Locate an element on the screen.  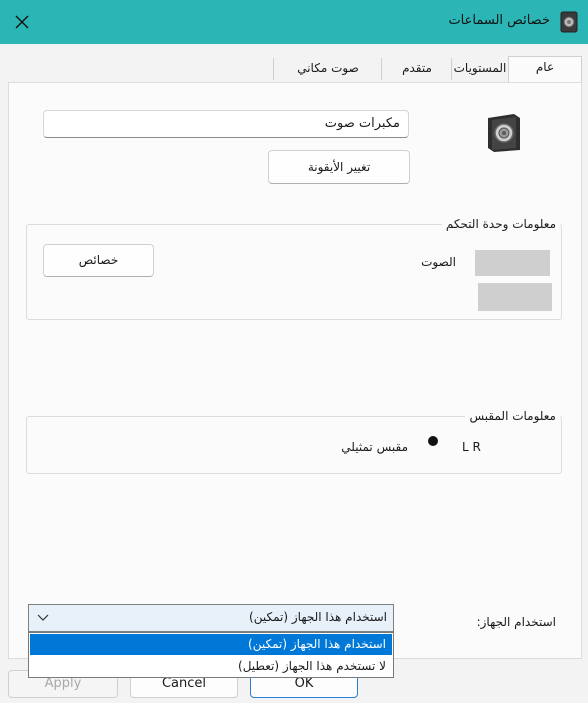
jack-type-label: مقبس تمثيلي is located at coordinates (374, 447).